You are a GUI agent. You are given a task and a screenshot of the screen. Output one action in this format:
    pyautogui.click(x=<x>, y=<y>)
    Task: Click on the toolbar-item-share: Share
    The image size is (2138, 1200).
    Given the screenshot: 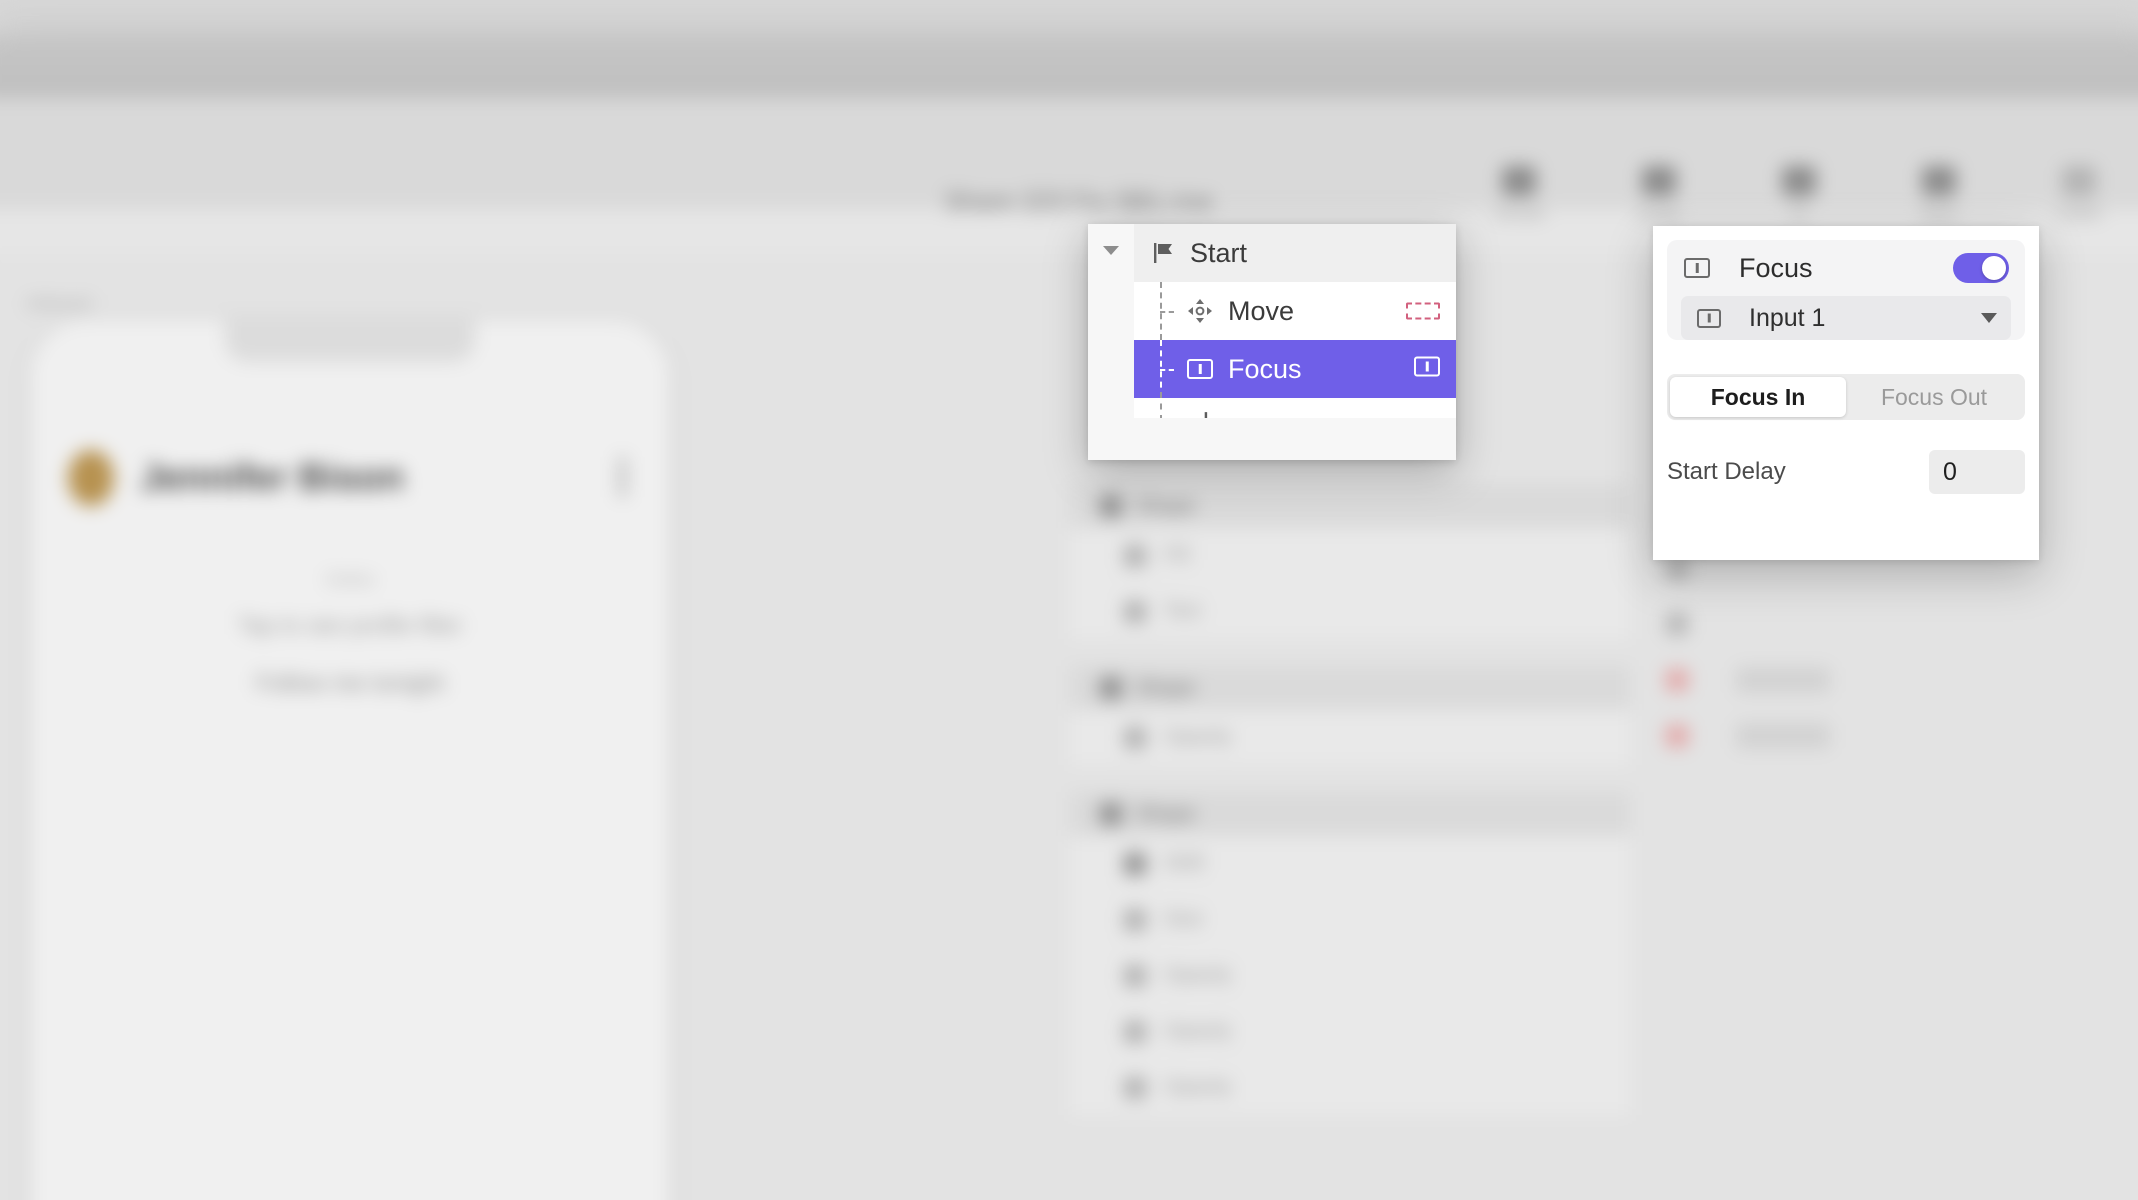 What is the action you would take?
    pyautogui.click(x=1939, y=193)
    